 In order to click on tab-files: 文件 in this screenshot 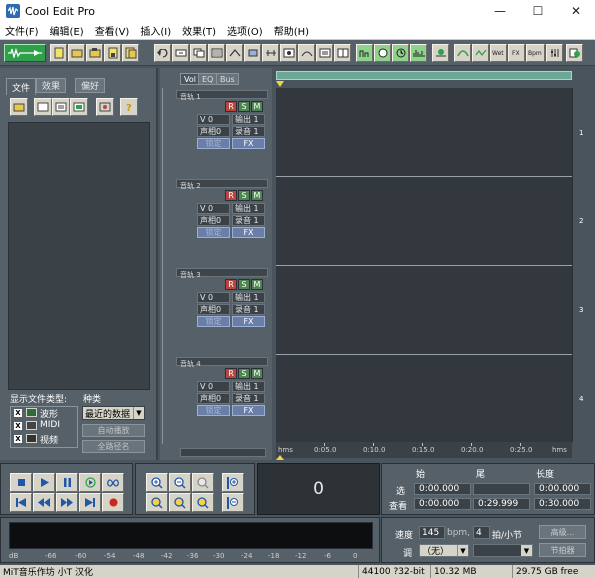, I will do `click(21, 86)`.